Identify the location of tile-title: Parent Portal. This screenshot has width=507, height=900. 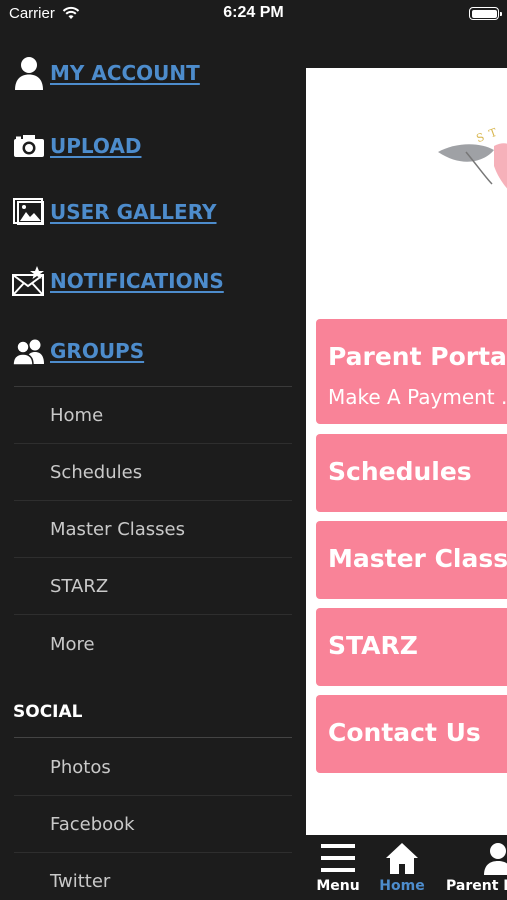
(417, 356).